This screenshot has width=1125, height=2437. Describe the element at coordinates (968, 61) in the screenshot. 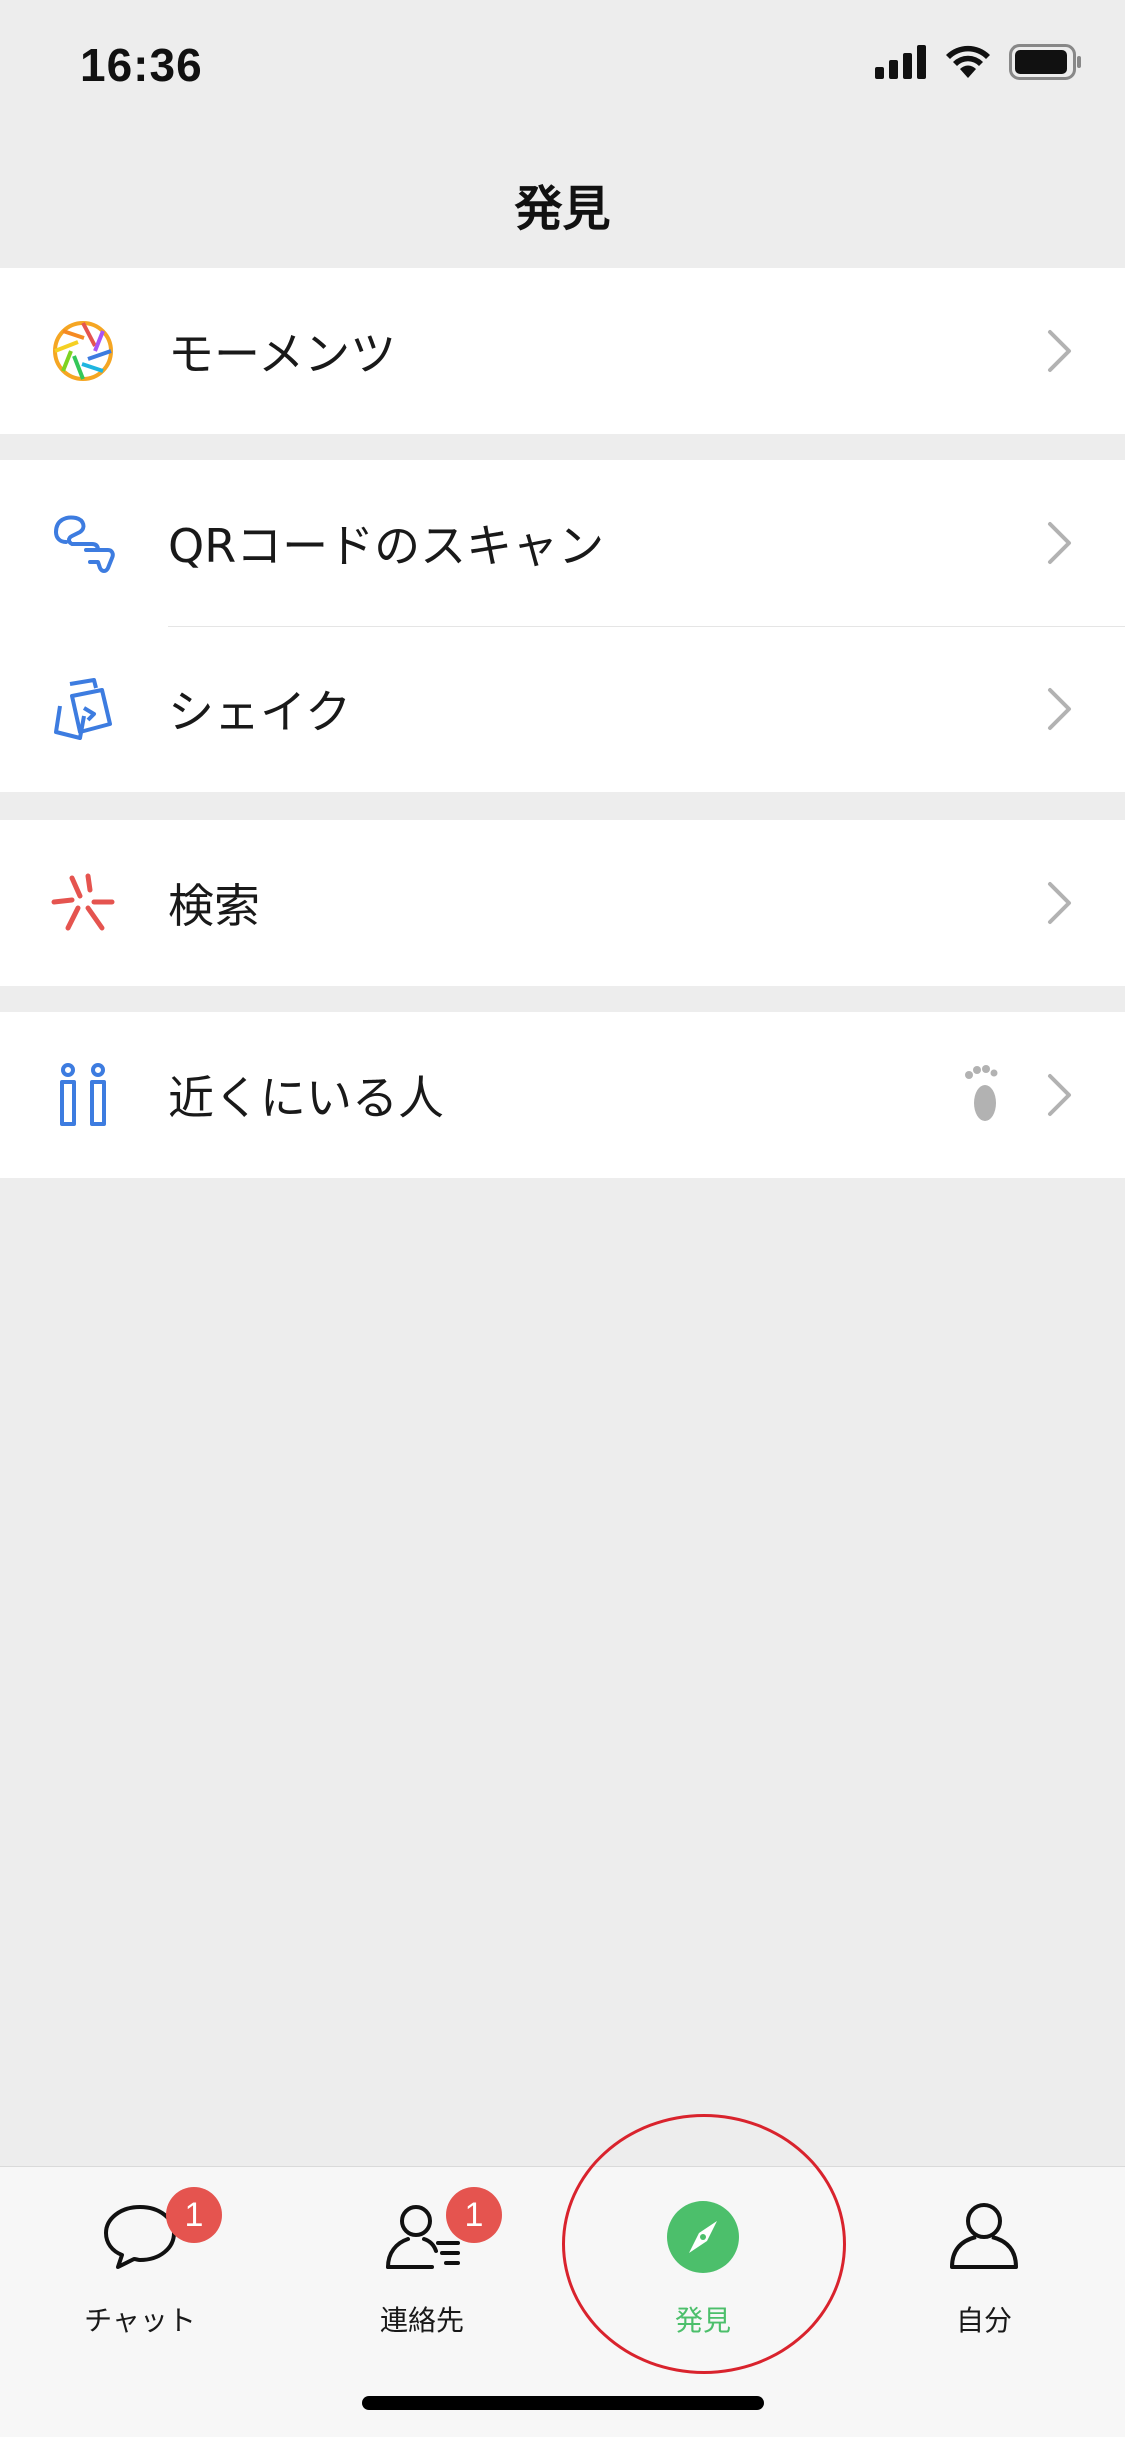

I see `wifi-icon` at that location.